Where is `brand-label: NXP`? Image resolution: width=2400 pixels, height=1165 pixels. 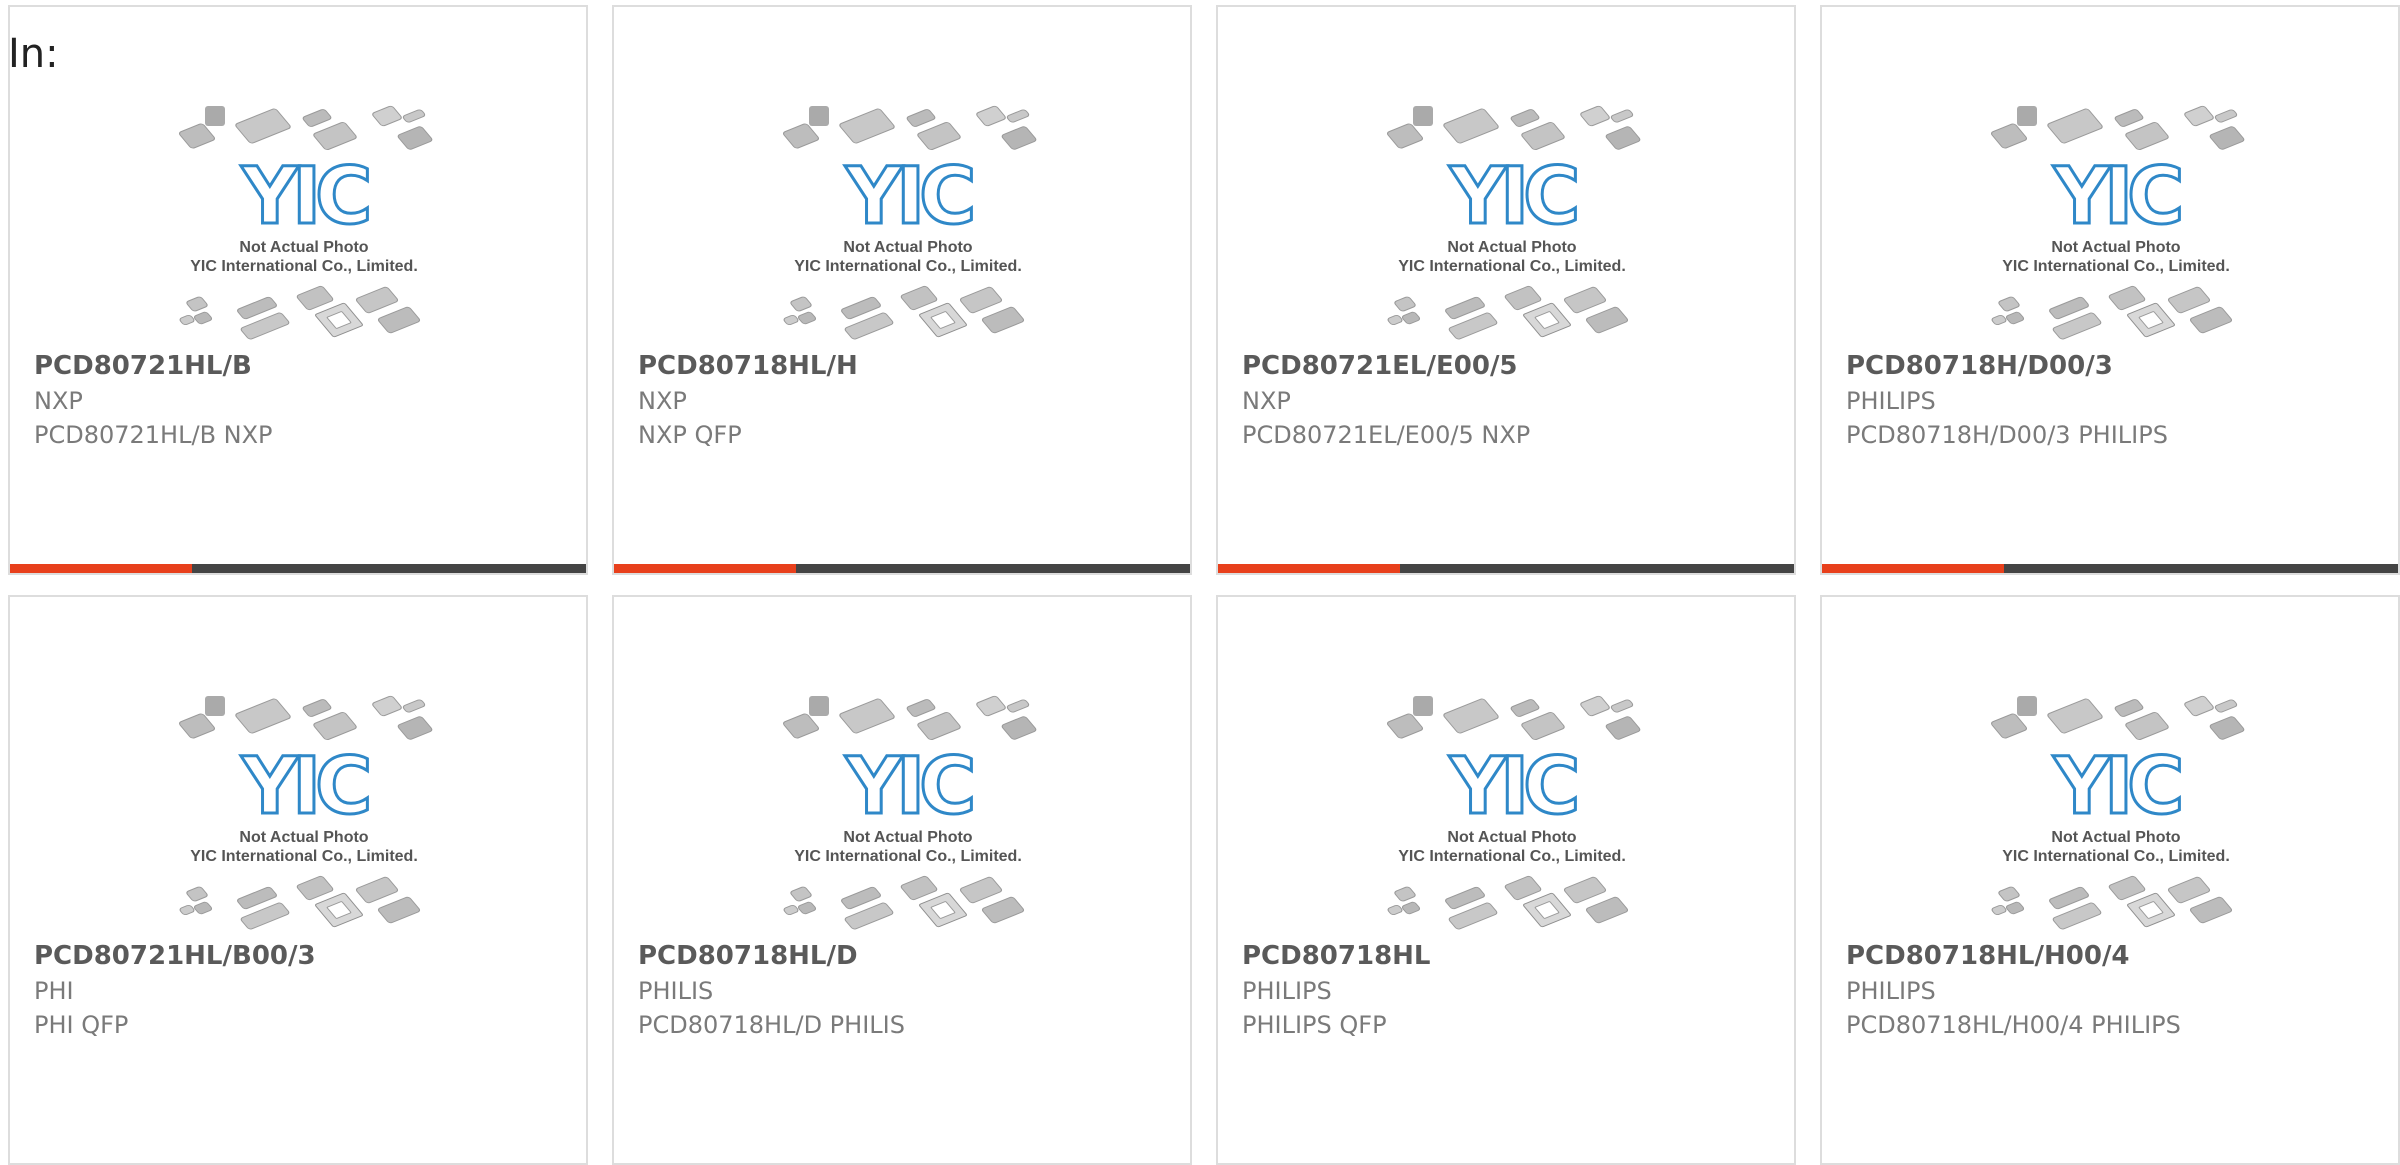 brand-label: NXP is located at coordinates (662, 401).